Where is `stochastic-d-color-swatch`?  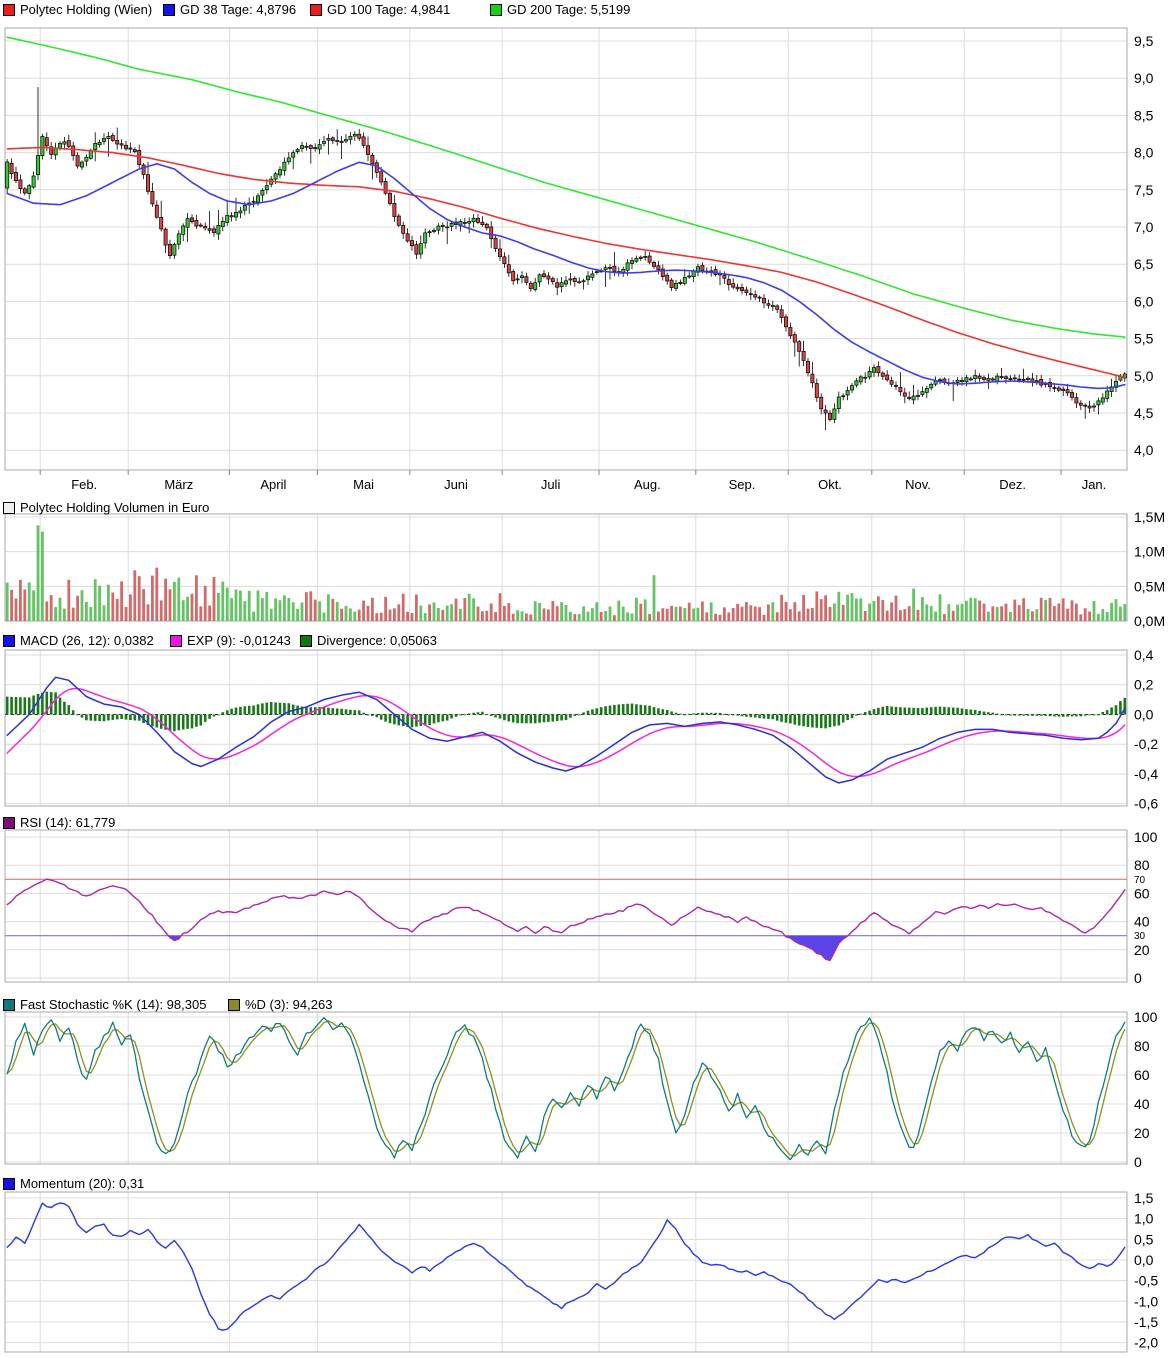 stochastic-d-color-swatch is located at coordinates (234, 1004).